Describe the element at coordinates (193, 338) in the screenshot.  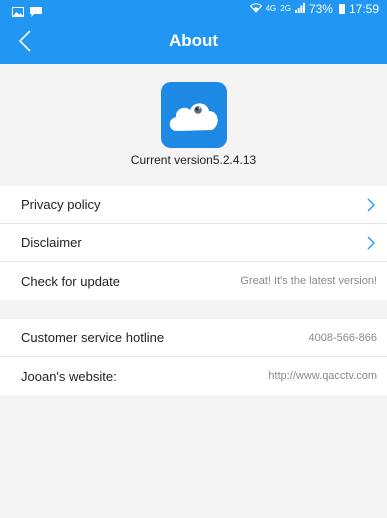
I see `customer-hotline-row: Customer service hotline 4008-566-866` at that location.